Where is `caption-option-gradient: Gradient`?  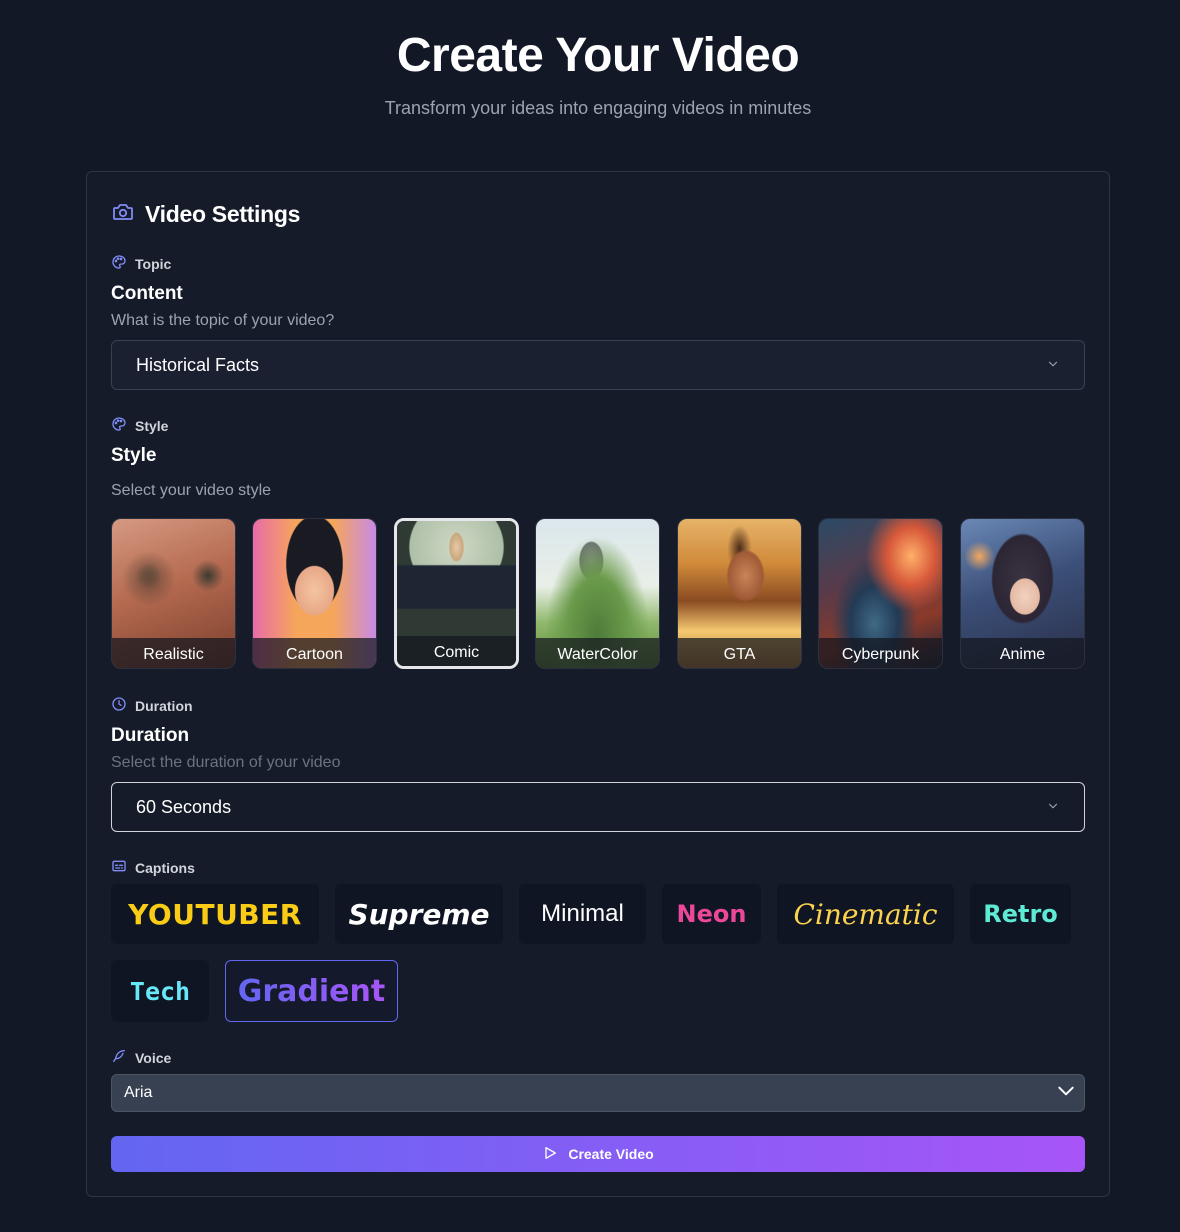 caption-option-gradient: Gradient is located at coordinates (311, 991).